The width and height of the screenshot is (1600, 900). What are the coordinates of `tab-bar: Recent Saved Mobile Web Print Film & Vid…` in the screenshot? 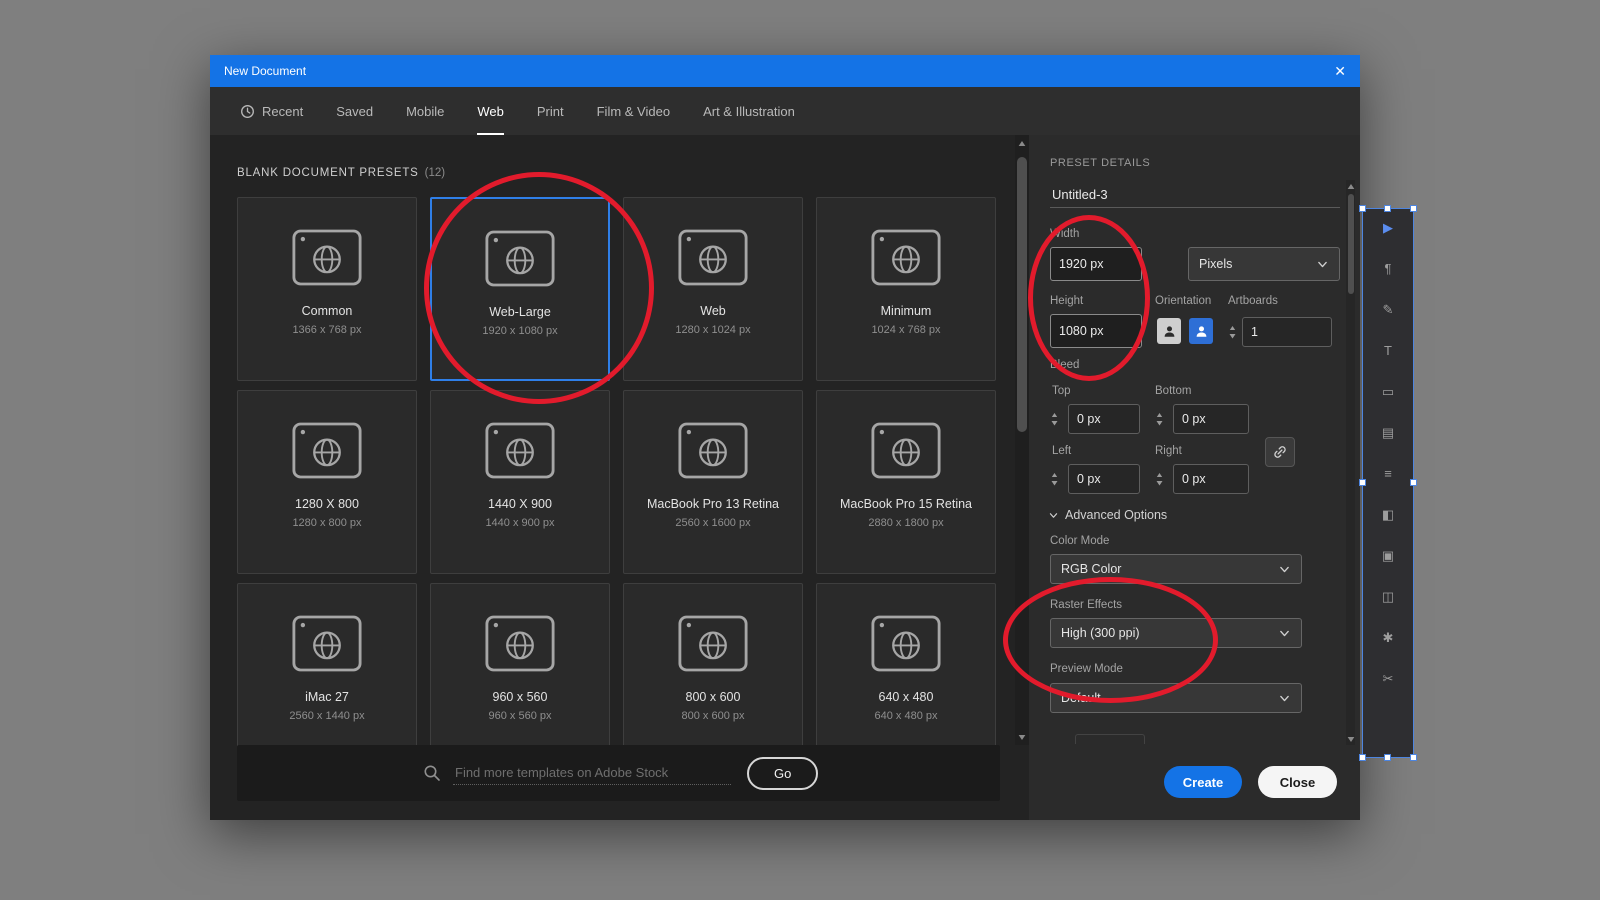 It's located at (785, 111).